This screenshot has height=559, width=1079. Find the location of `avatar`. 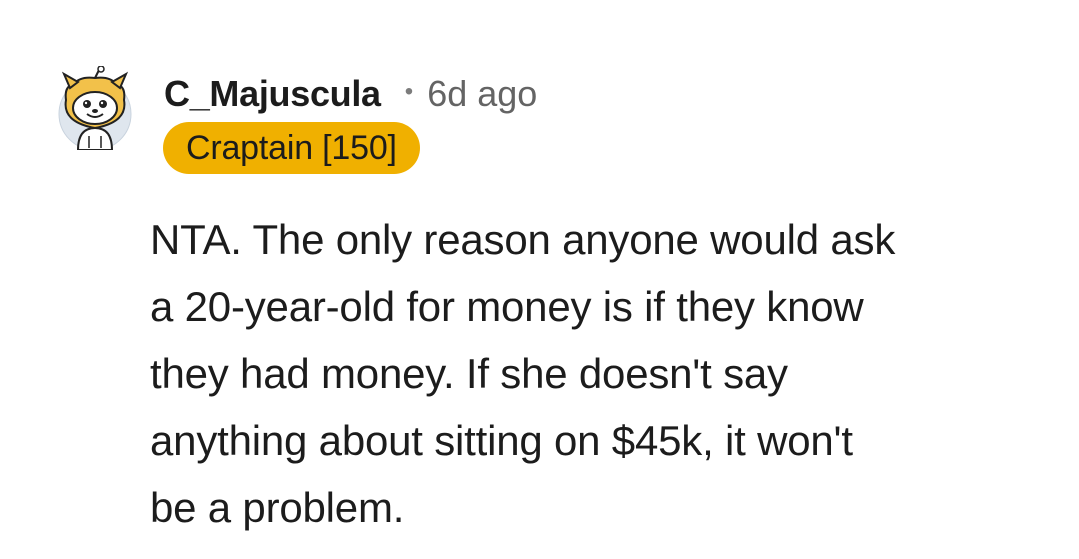

avatar is located at coordinates (95, 108).